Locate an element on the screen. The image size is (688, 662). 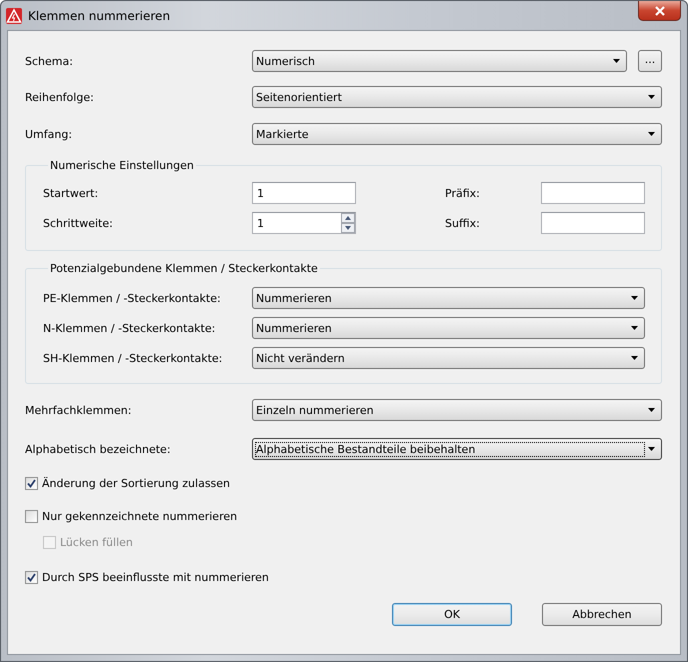
dropdown: Nicht verändern is located at coordinates (448, 358).